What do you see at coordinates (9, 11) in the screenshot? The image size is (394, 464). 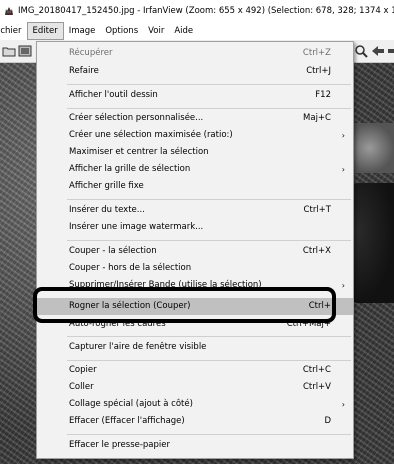 I see `irfanview-cat-icon` at bounding box center [9, 11].